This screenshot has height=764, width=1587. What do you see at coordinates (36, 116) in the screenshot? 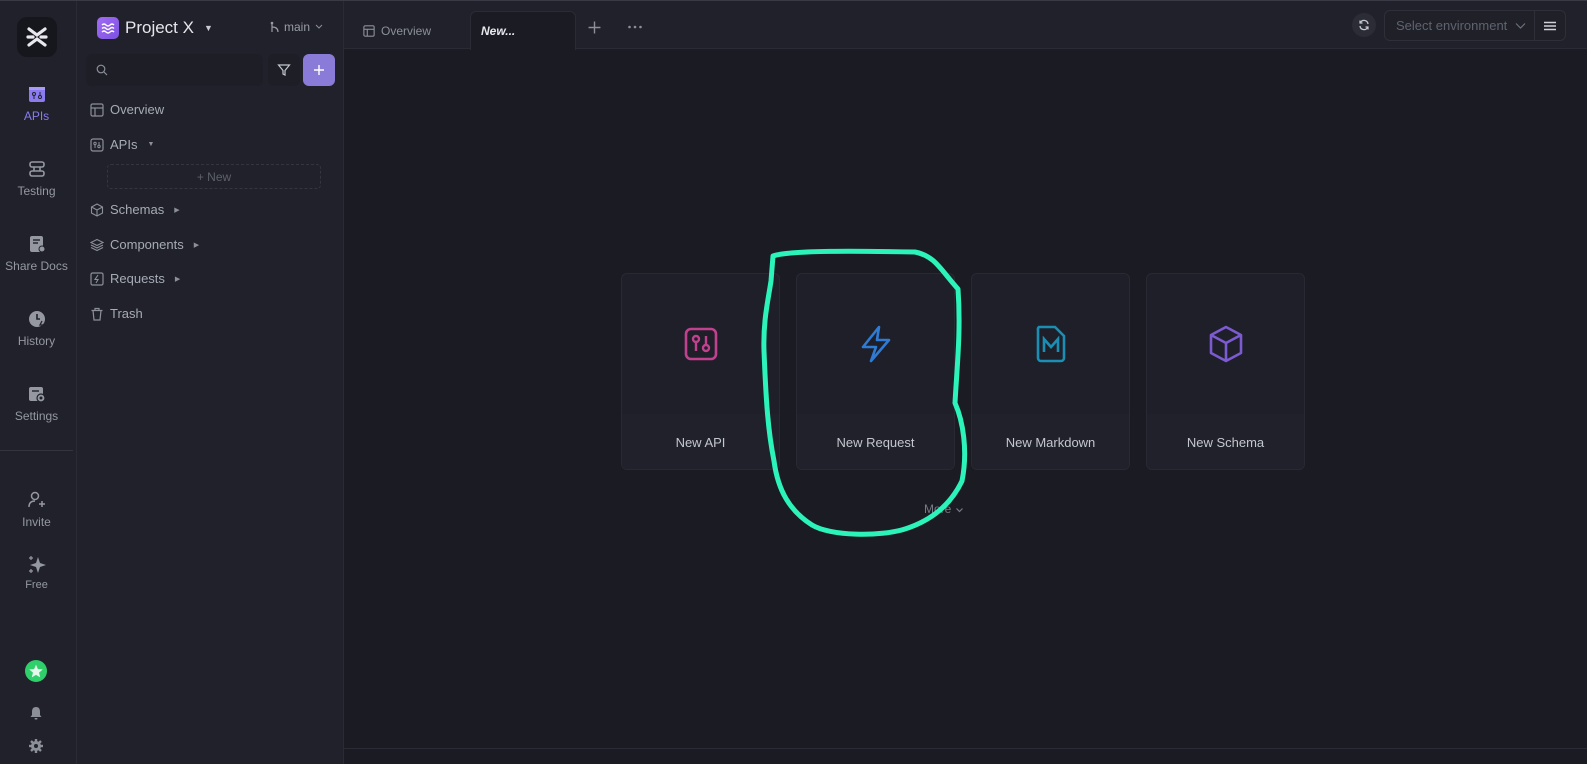
I see `rail-item-label: APIs` at bounding box center [36, 116].